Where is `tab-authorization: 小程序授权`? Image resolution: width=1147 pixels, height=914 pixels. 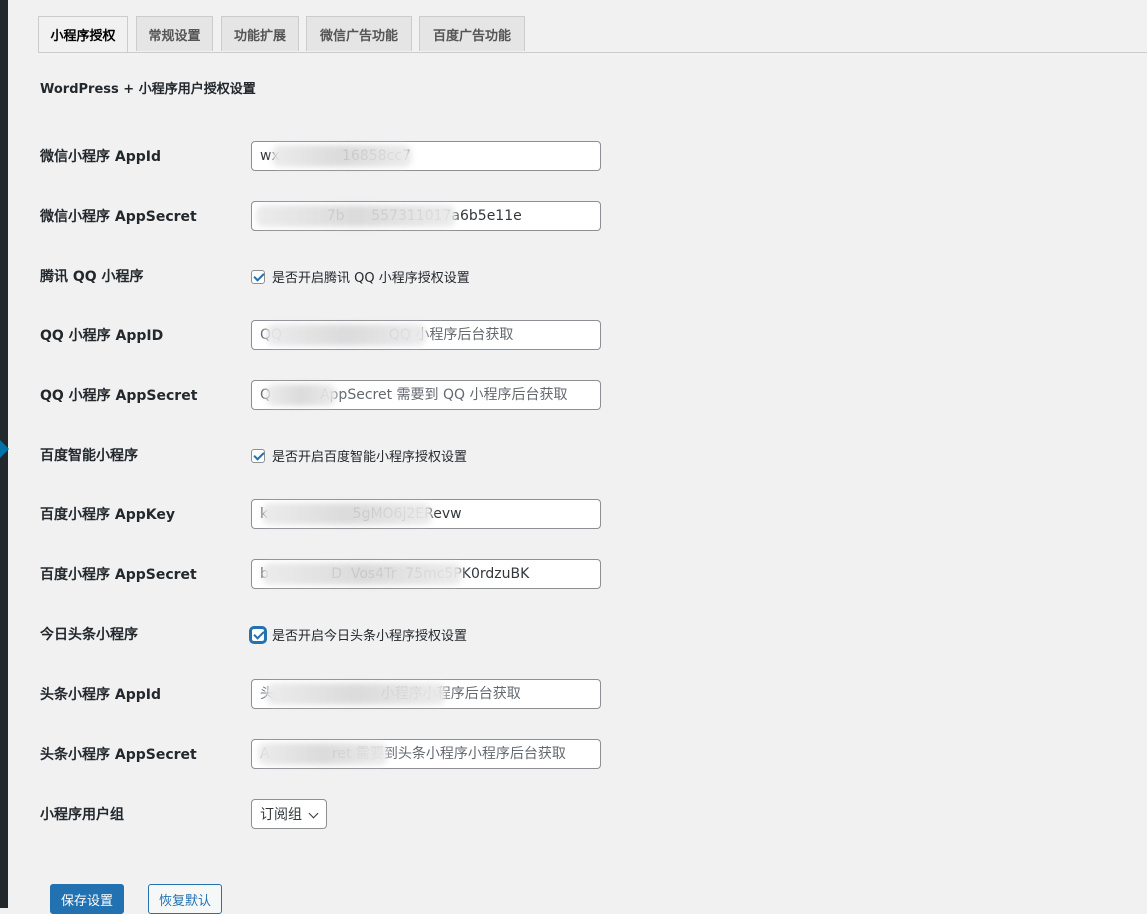 tab-authorization: 小程序授权 is located at coordinates (83, 34).